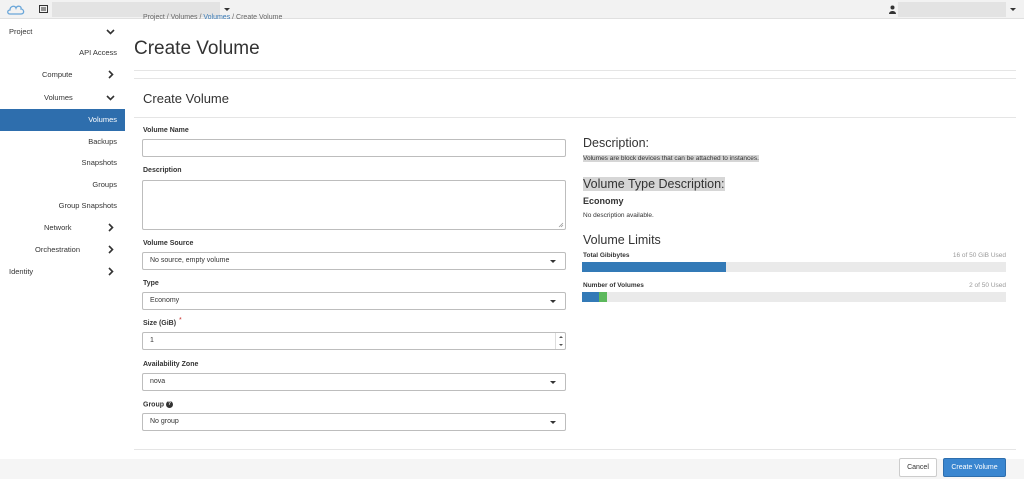 The image size is (1024, 479). Describe the element at coordinates (62, 142) in the screenshot. I see `sidebar-item-backups: Backups` at that location.